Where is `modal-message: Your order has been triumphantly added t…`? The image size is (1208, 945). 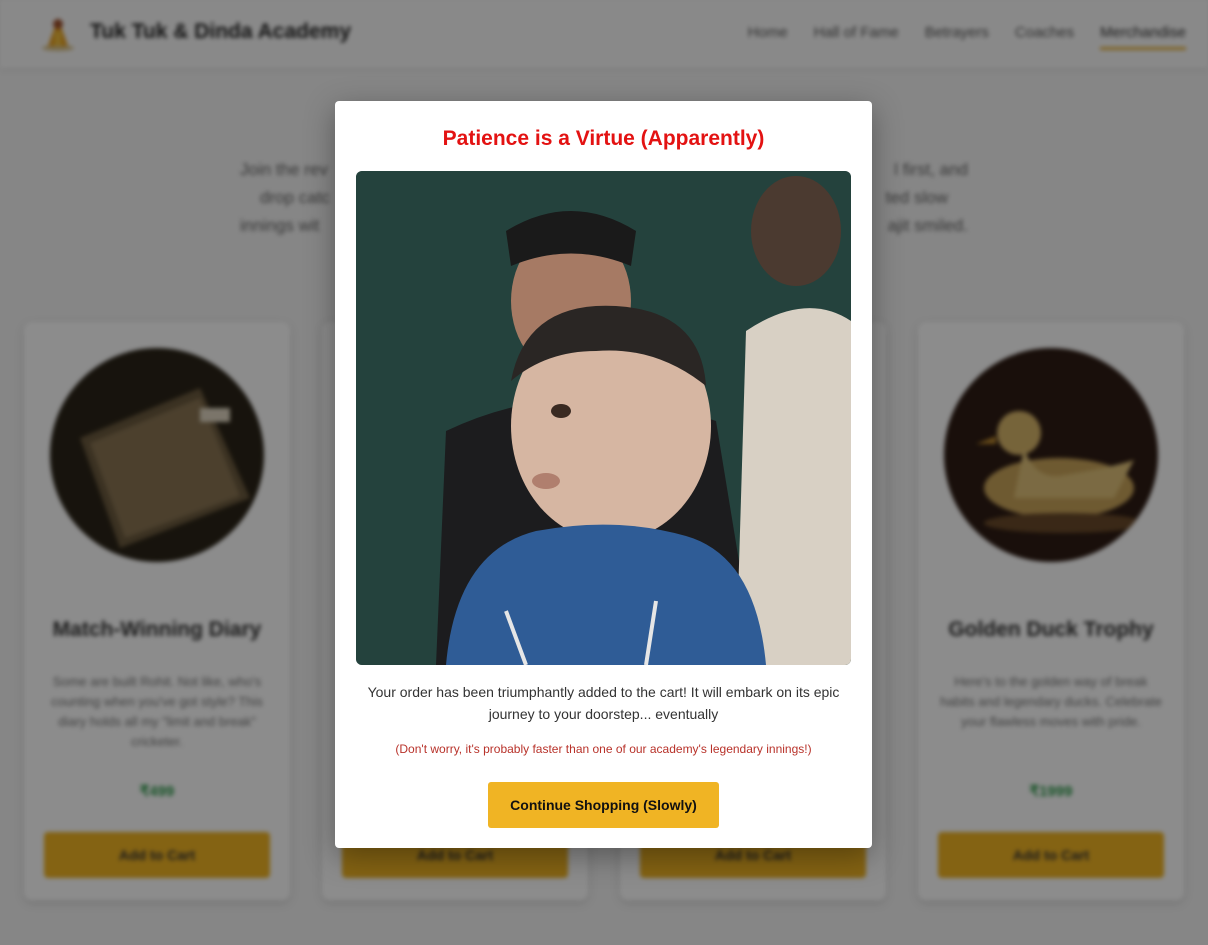 modal-message: Your order has been triumphantly added t… is located at coordinates (603, 703).